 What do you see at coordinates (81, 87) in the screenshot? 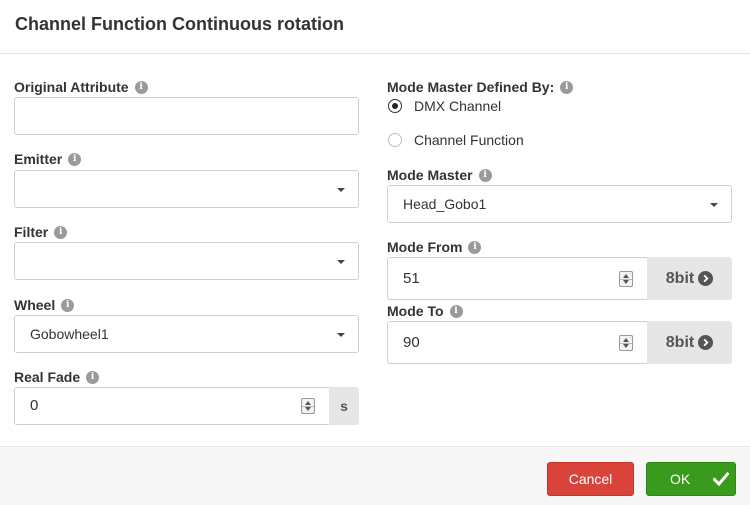
I see `original-attribute-label: Original Attribute i` at bounding box center [81, 87].